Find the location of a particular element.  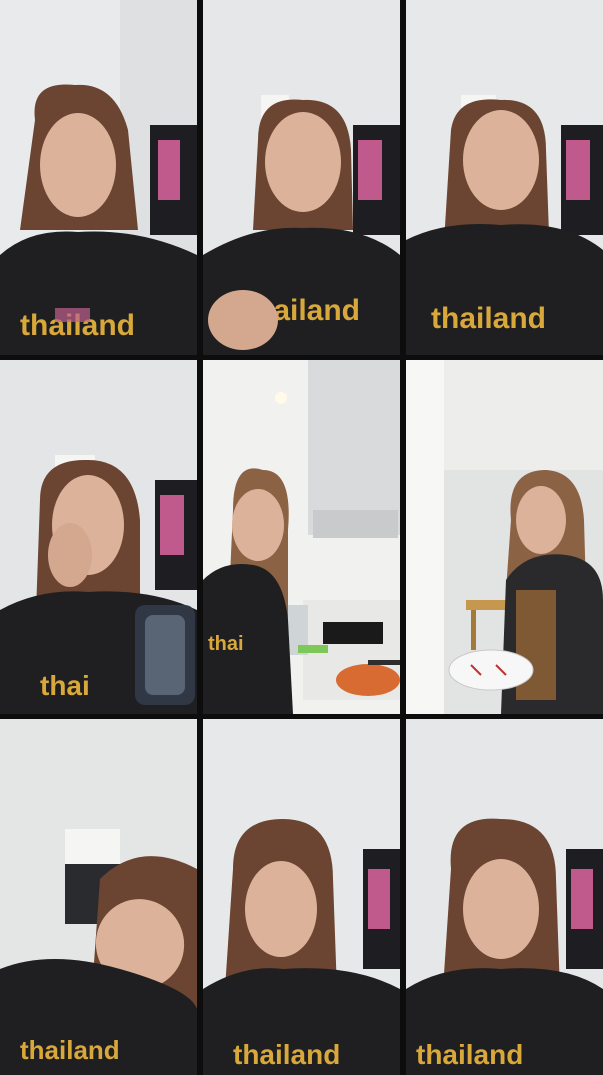

selfie-photo: thai is located at coordinates (98, 537).